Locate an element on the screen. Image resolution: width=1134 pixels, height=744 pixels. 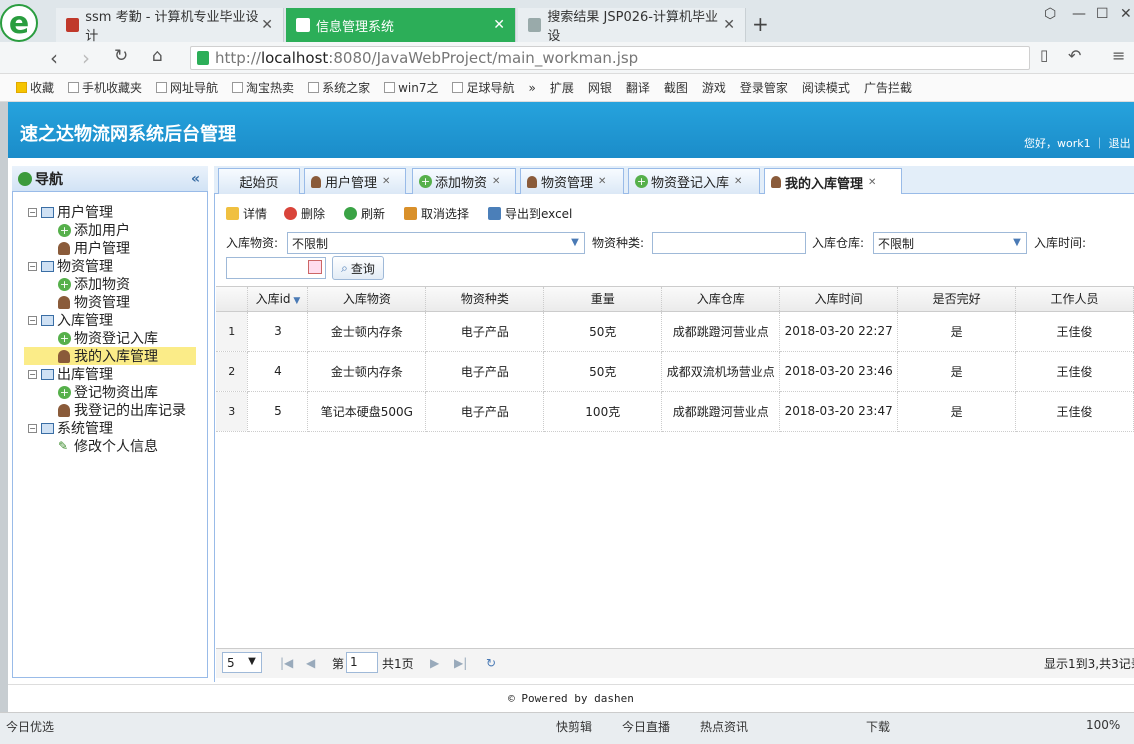
nav-item-user-manage: 用户管理 is located at coordinates (94, 248).